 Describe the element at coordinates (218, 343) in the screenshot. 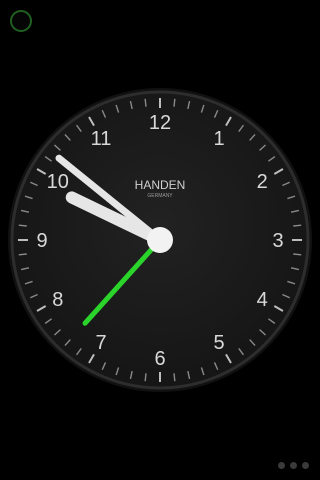

I see `numeral-5: 5` at that location.